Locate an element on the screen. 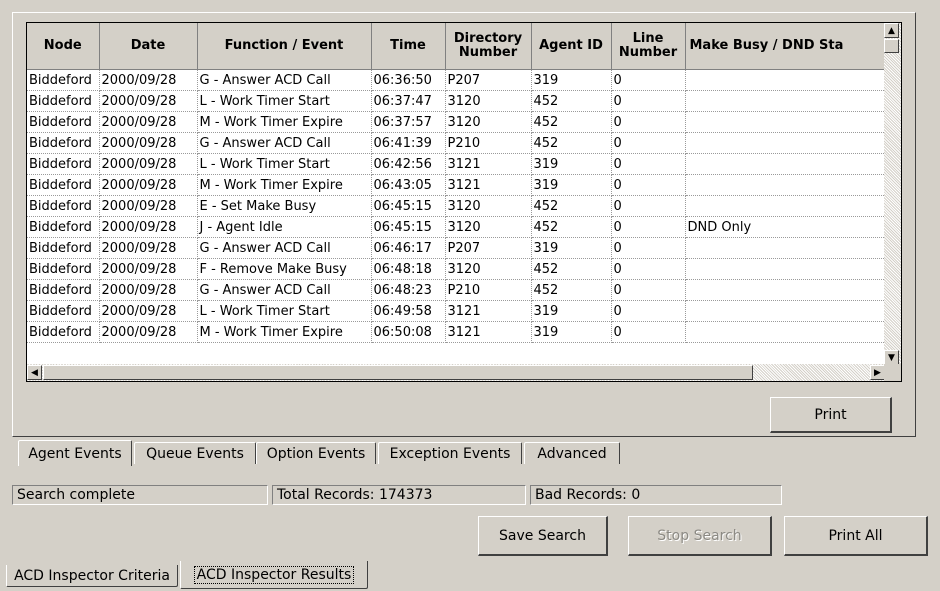 Image resolution: width=940 pixels, height=591 pixels. print-all-button: Print All is located at coordinates (856, 536).